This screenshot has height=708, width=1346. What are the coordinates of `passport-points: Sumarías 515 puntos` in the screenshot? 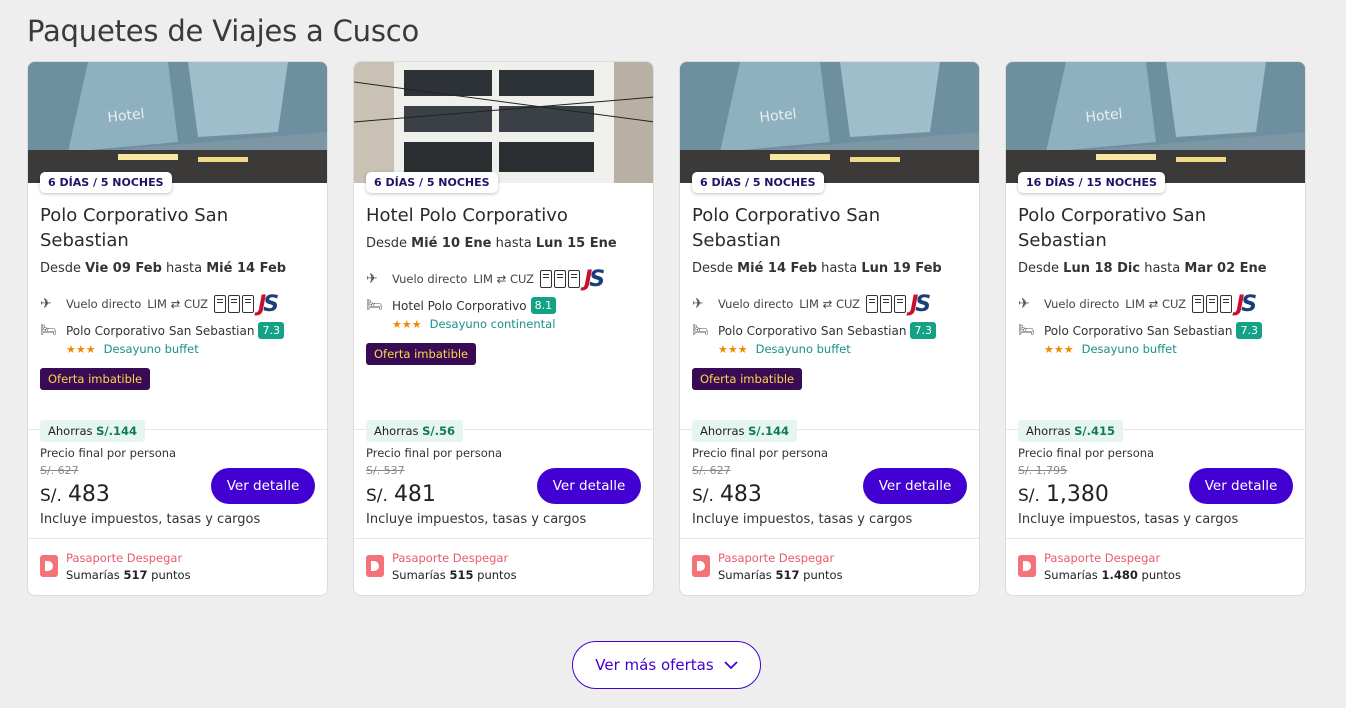 It's located at (454, 575).